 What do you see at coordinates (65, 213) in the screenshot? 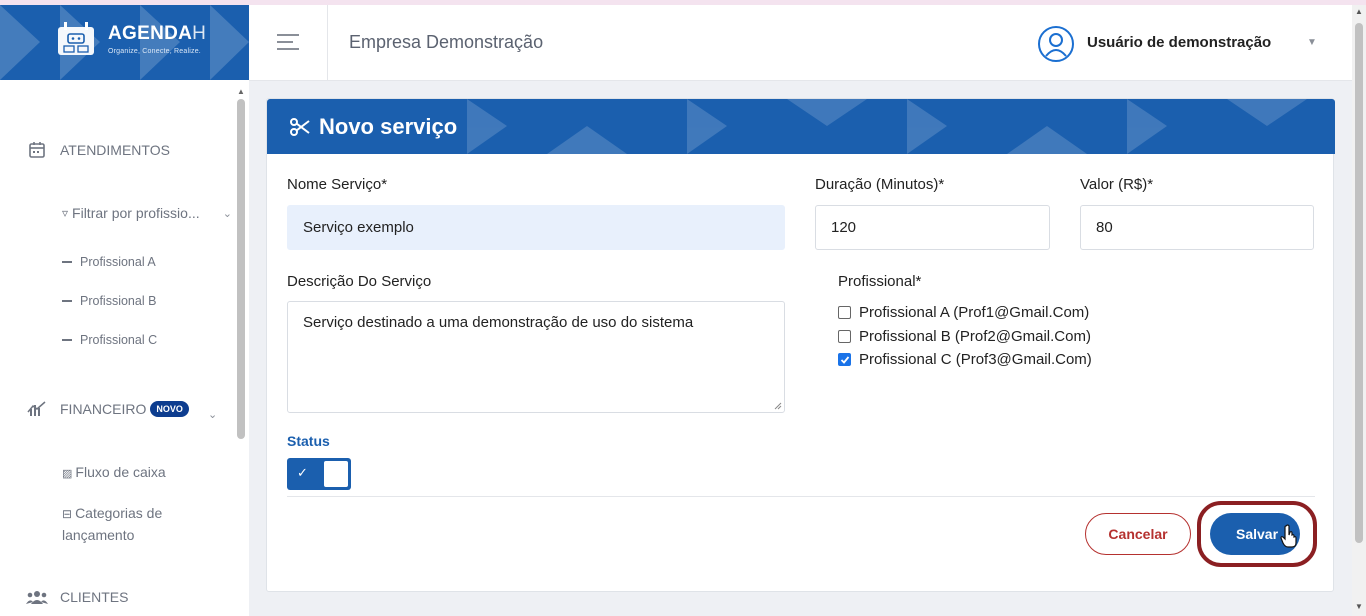
I see `filter-icon: ▿` at bounding box center [65, 213].